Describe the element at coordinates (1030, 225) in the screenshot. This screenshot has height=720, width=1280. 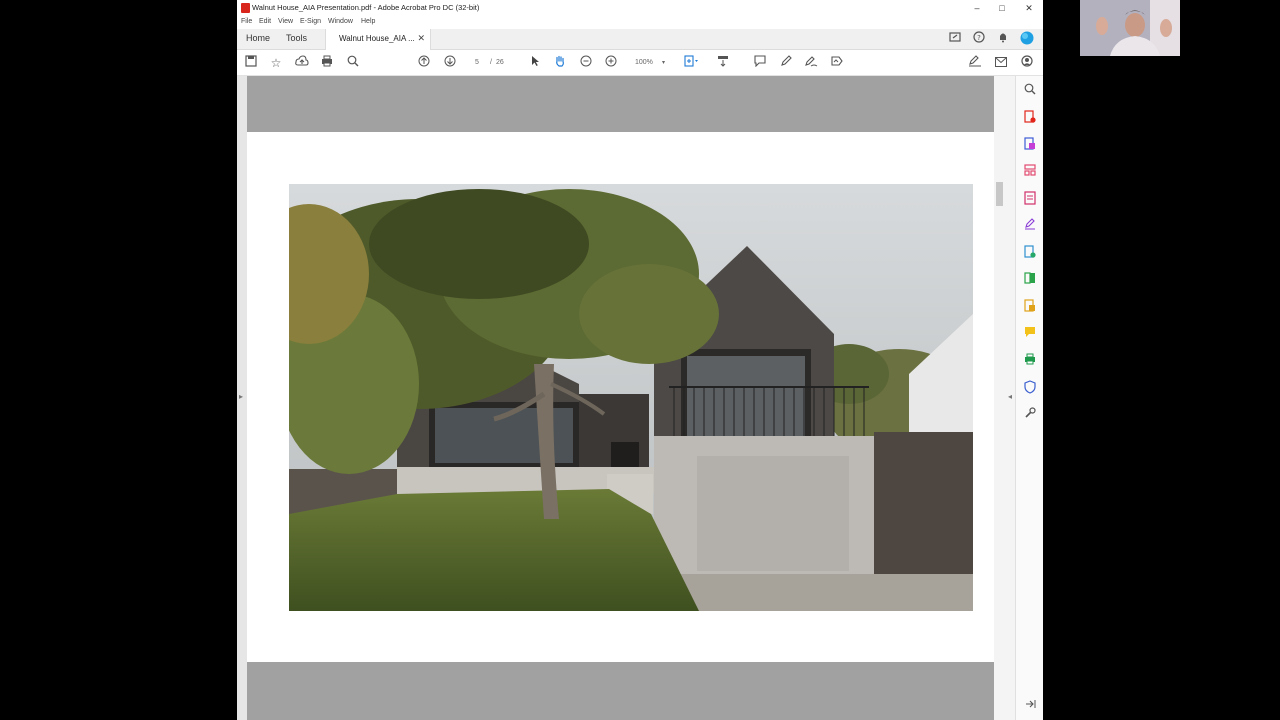
I see `fill-and-sign-icon` at that location.